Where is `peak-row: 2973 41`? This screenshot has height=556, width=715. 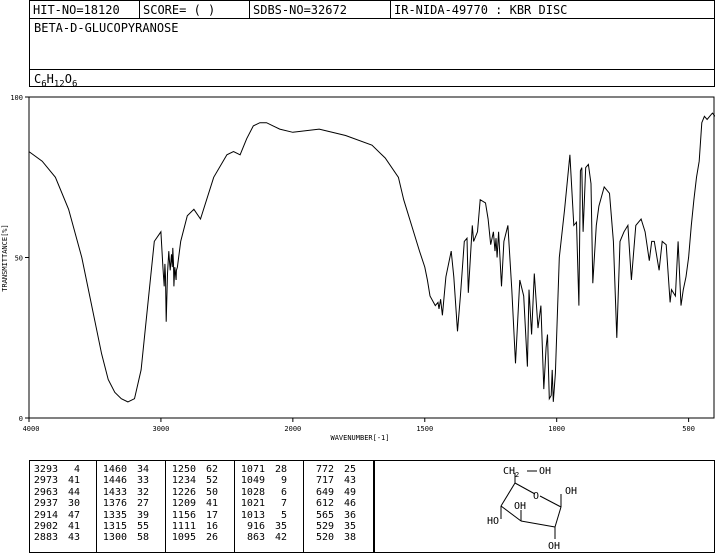
peak-row: 2973 41 is located at coordinates (56, 480).